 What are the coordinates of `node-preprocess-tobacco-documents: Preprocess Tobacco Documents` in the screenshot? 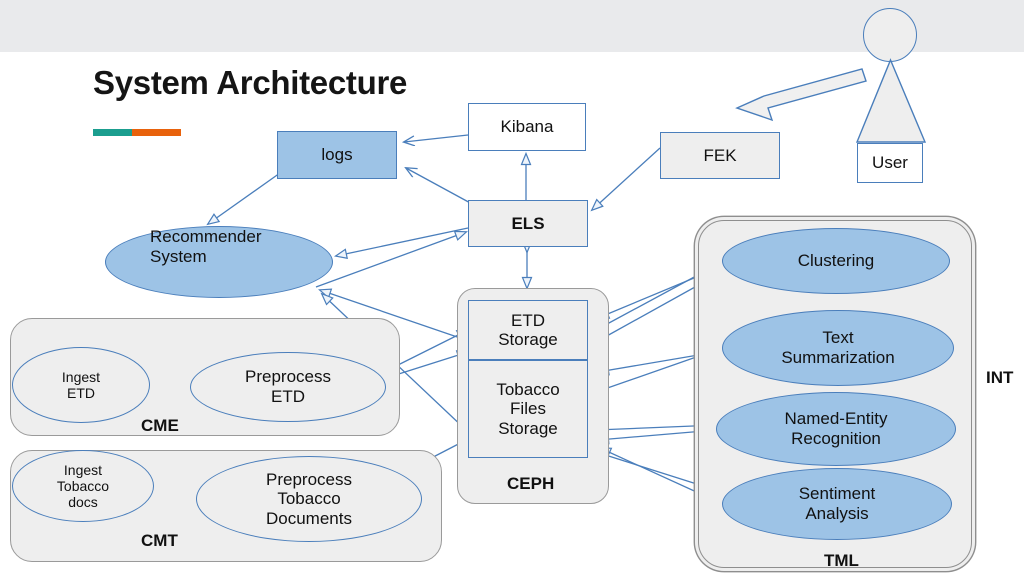 It's located at (309, 499).